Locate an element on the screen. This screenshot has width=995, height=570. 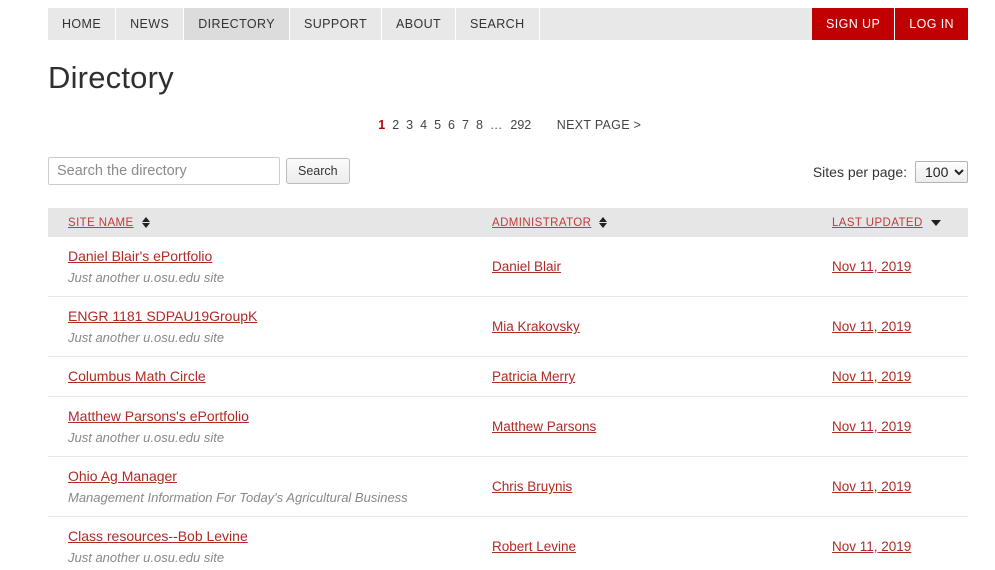
cell-administrator: Daniel Blair is located at coordinates (662, 266).